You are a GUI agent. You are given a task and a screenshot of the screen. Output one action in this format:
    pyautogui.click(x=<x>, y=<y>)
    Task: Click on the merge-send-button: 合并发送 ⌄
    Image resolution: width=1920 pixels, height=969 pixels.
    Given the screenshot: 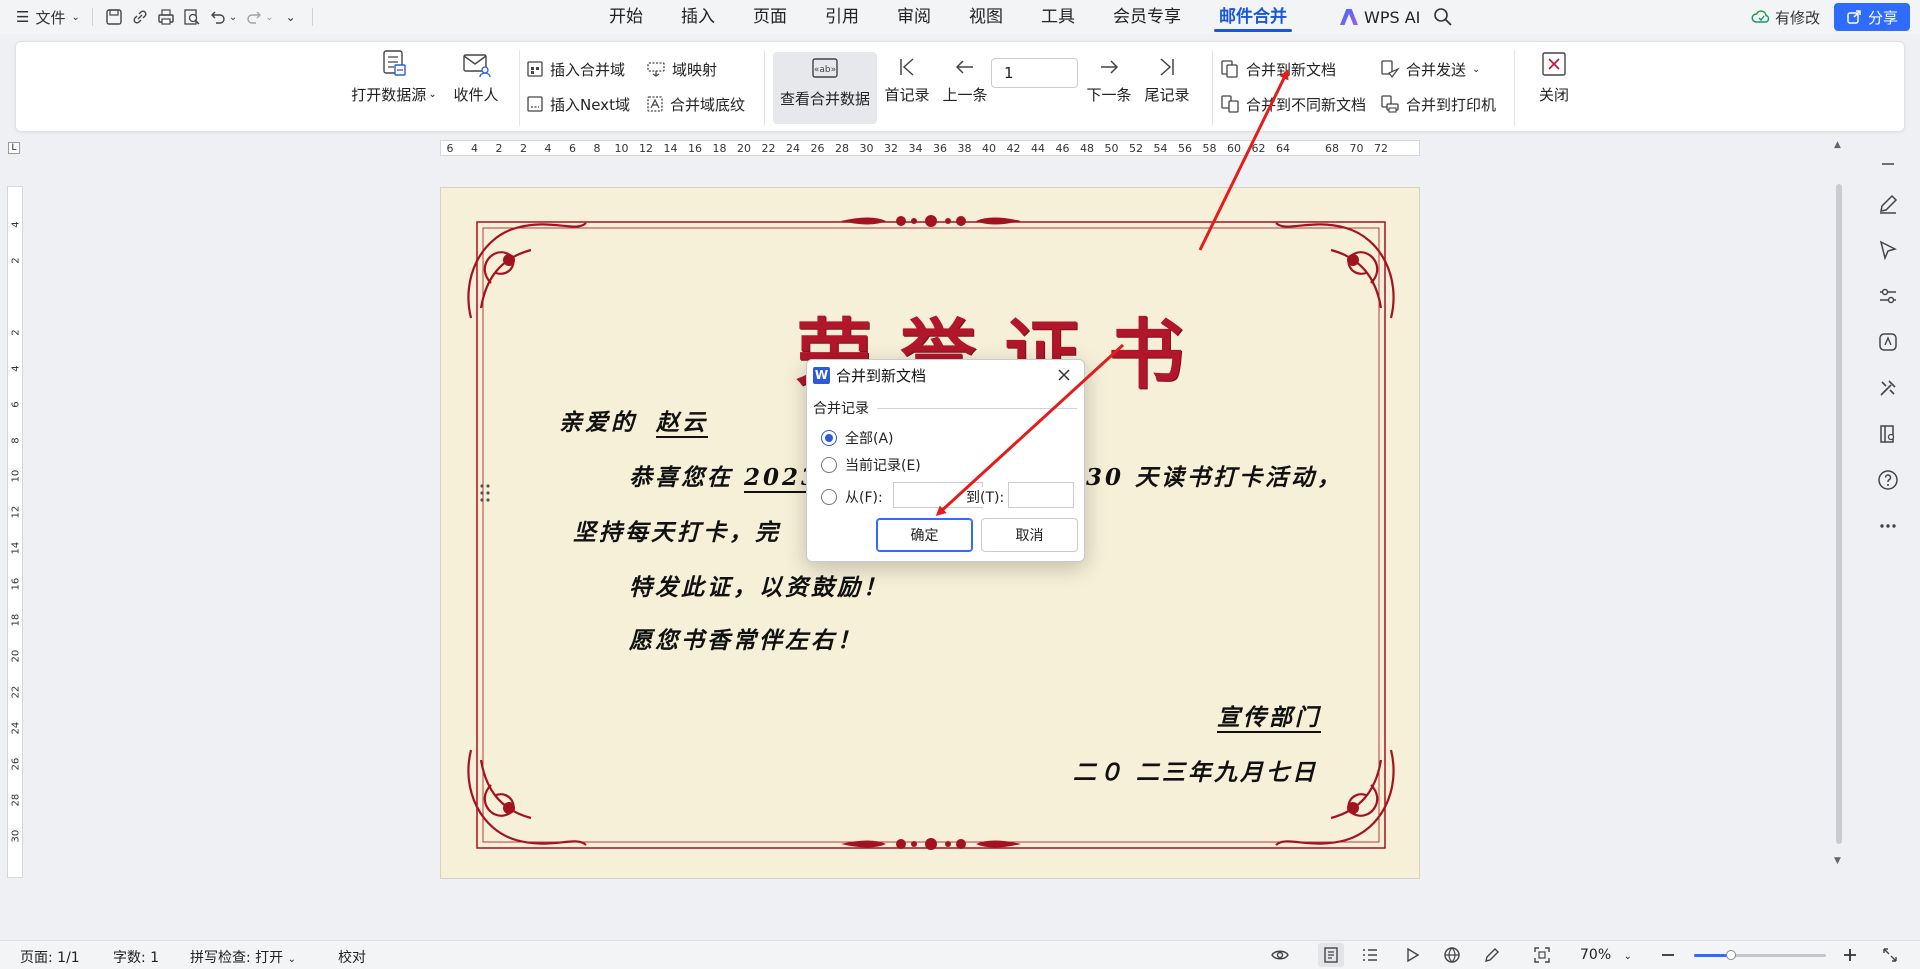 What is the action you would take?
    pyautogui.click(x=1430, y=69)
    